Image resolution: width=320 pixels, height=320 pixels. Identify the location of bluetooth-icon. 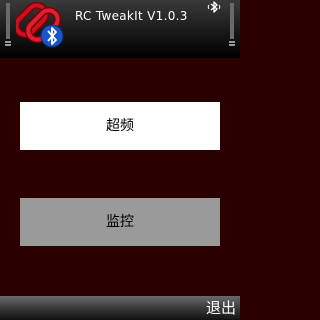
(214, 7).